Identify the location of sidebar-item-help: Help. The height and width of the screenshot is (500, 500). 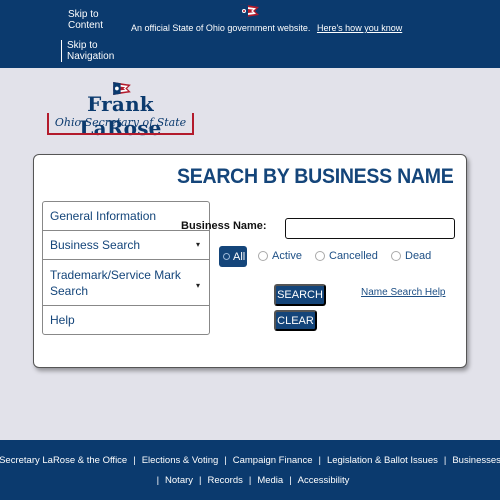
(126, 320).